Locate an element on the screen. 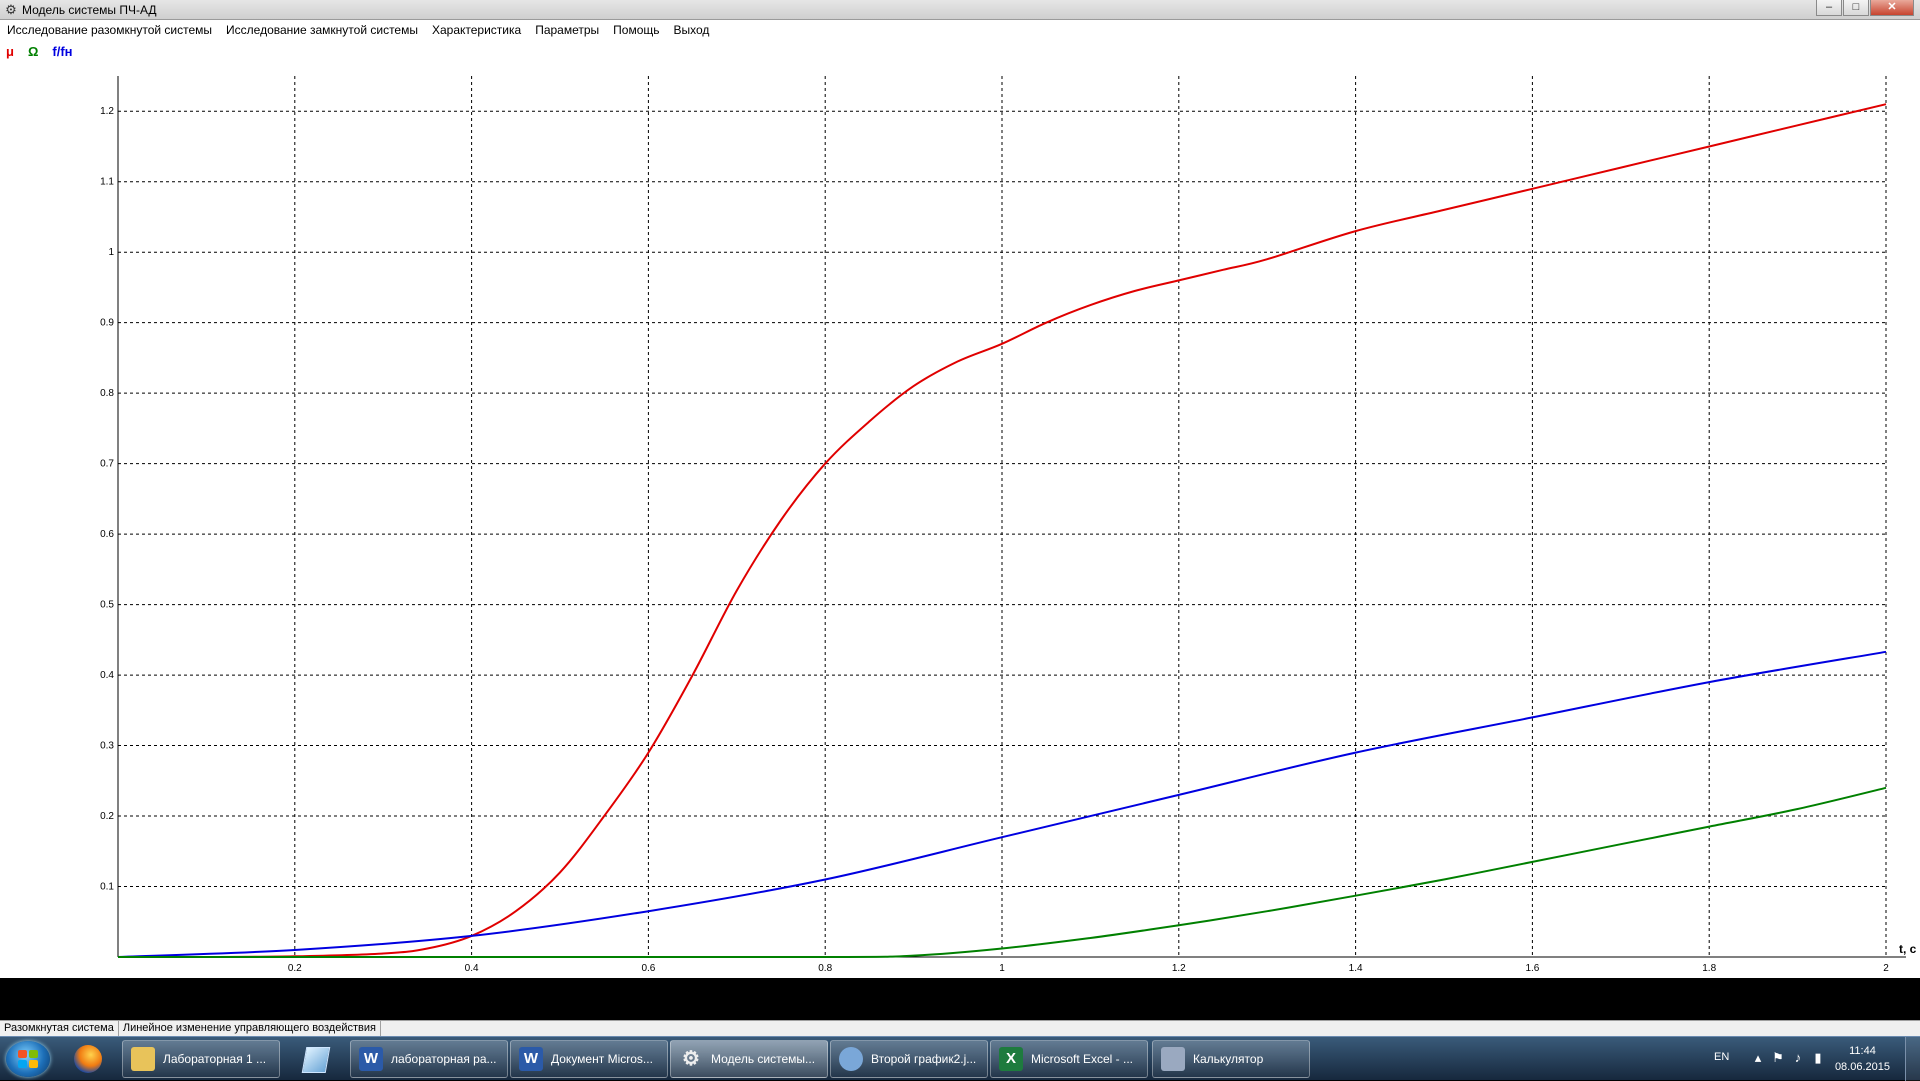 Image resolution: width=1920 pixels, height=1081 pixels. close-button: ✕ is located at coordinates (1892, 8).